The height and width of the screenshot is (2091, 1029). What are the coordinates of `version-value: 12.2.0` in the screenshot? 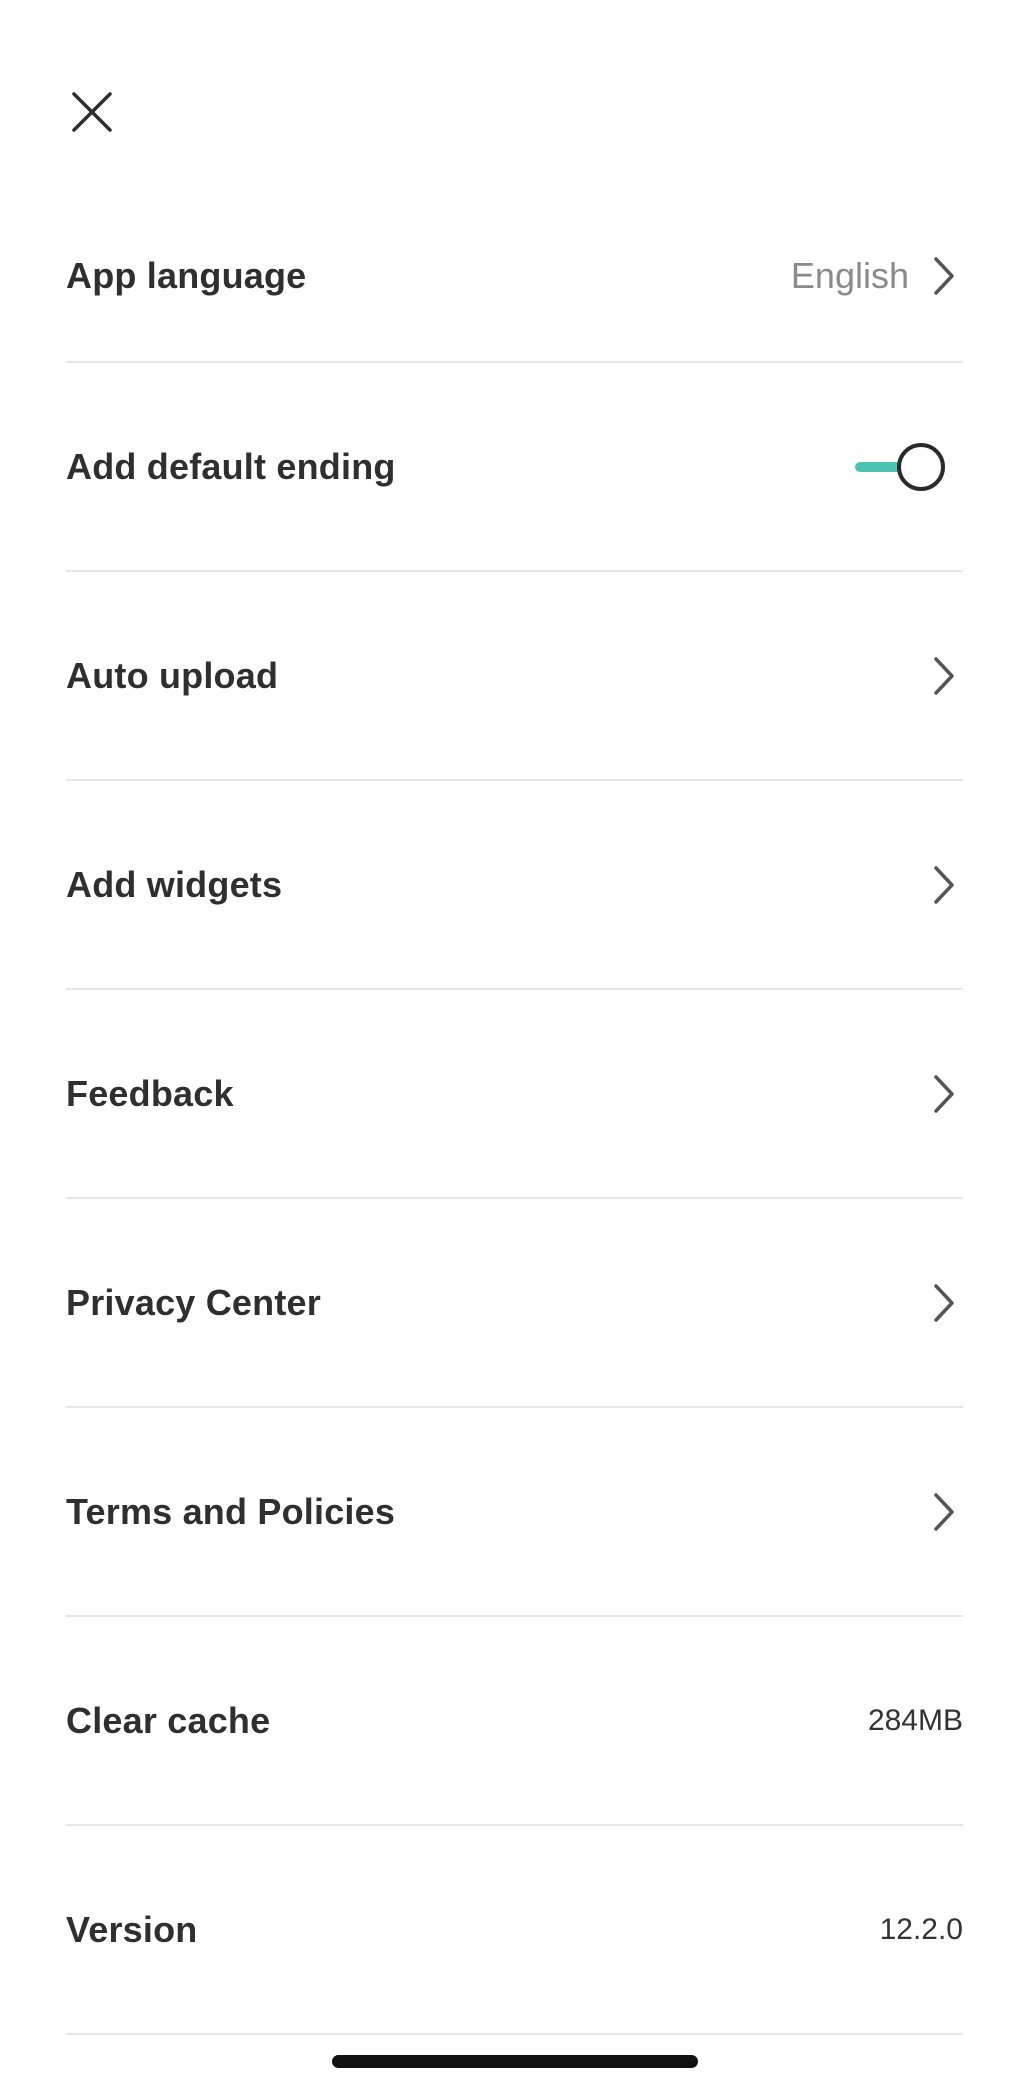 It's located at (921, 1929).